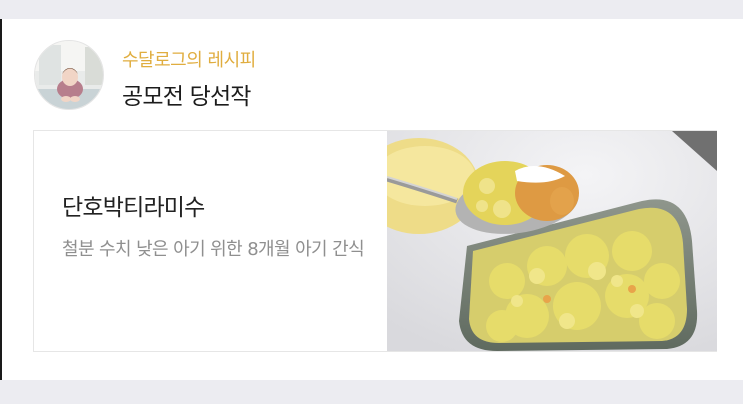 The height and width of the screenshot is (404, 743). What do you see at coordinates (371, 9) in the screenshot?
I see `top-separator-band` at bounding box center [371, 9].